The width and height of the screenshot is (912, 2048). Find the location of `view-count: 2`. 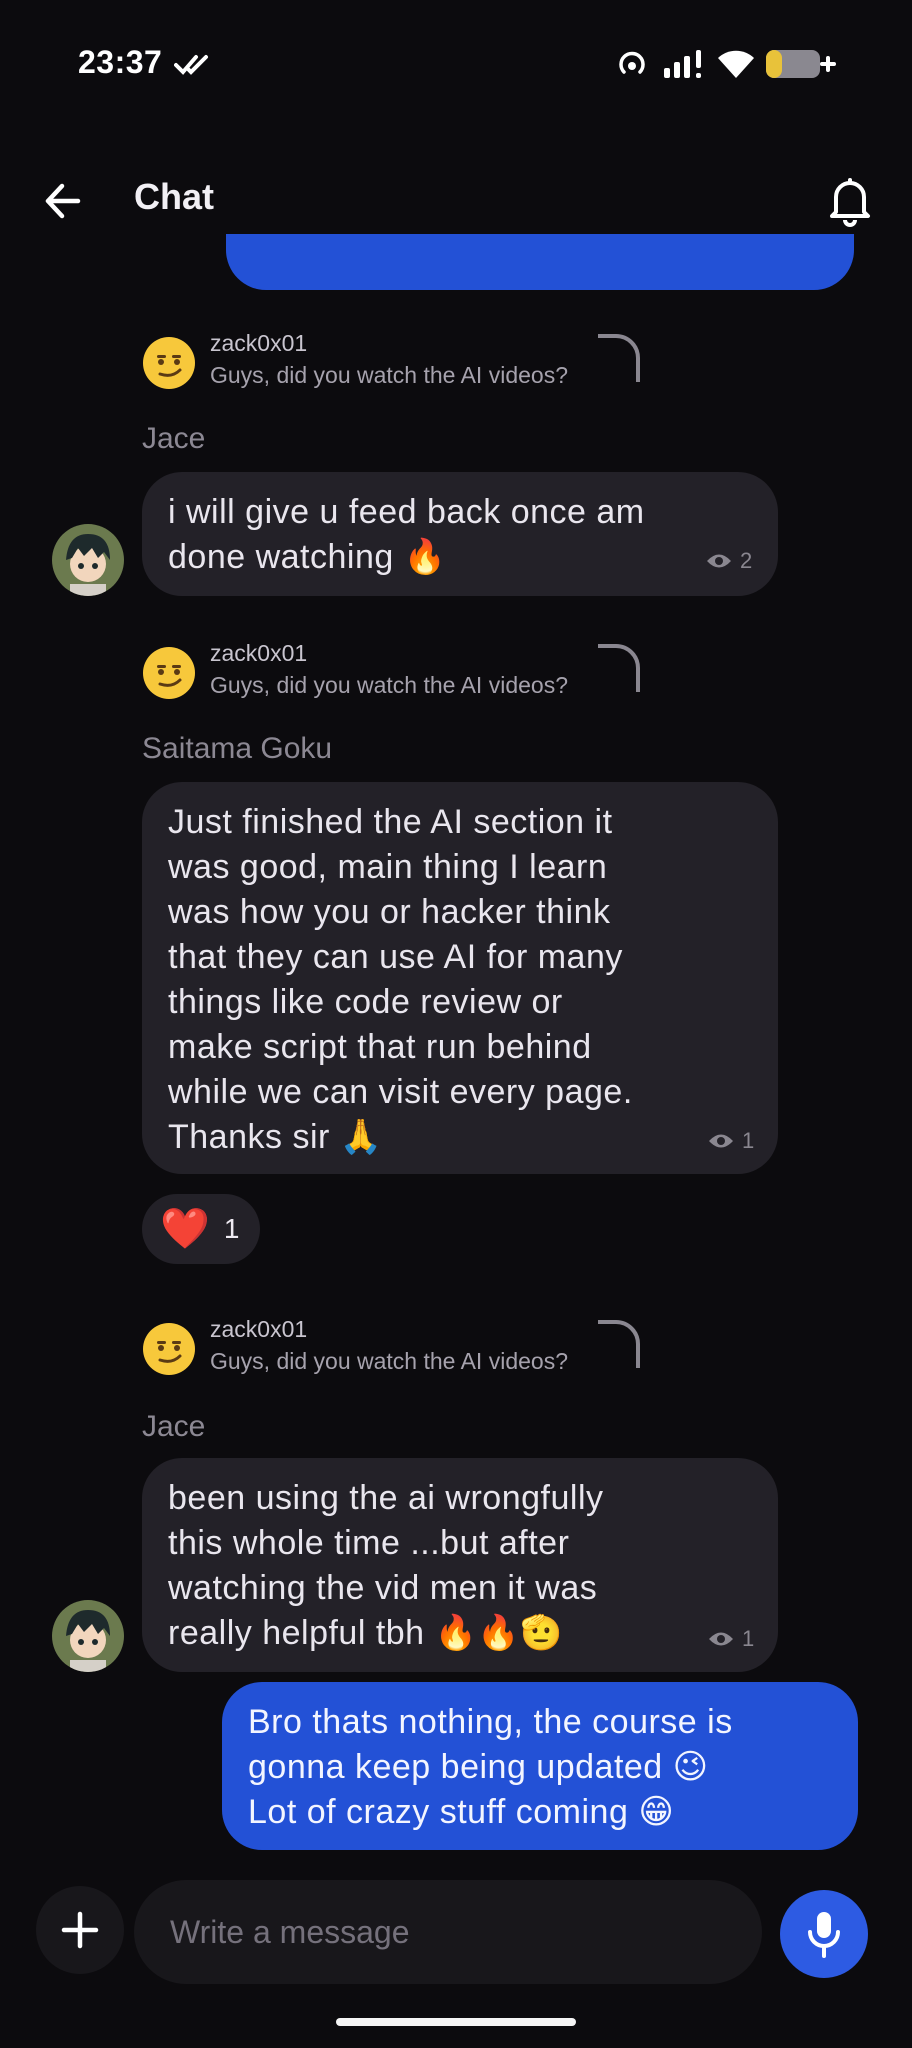

view-count: 2 is located at coordinates (729, 561).